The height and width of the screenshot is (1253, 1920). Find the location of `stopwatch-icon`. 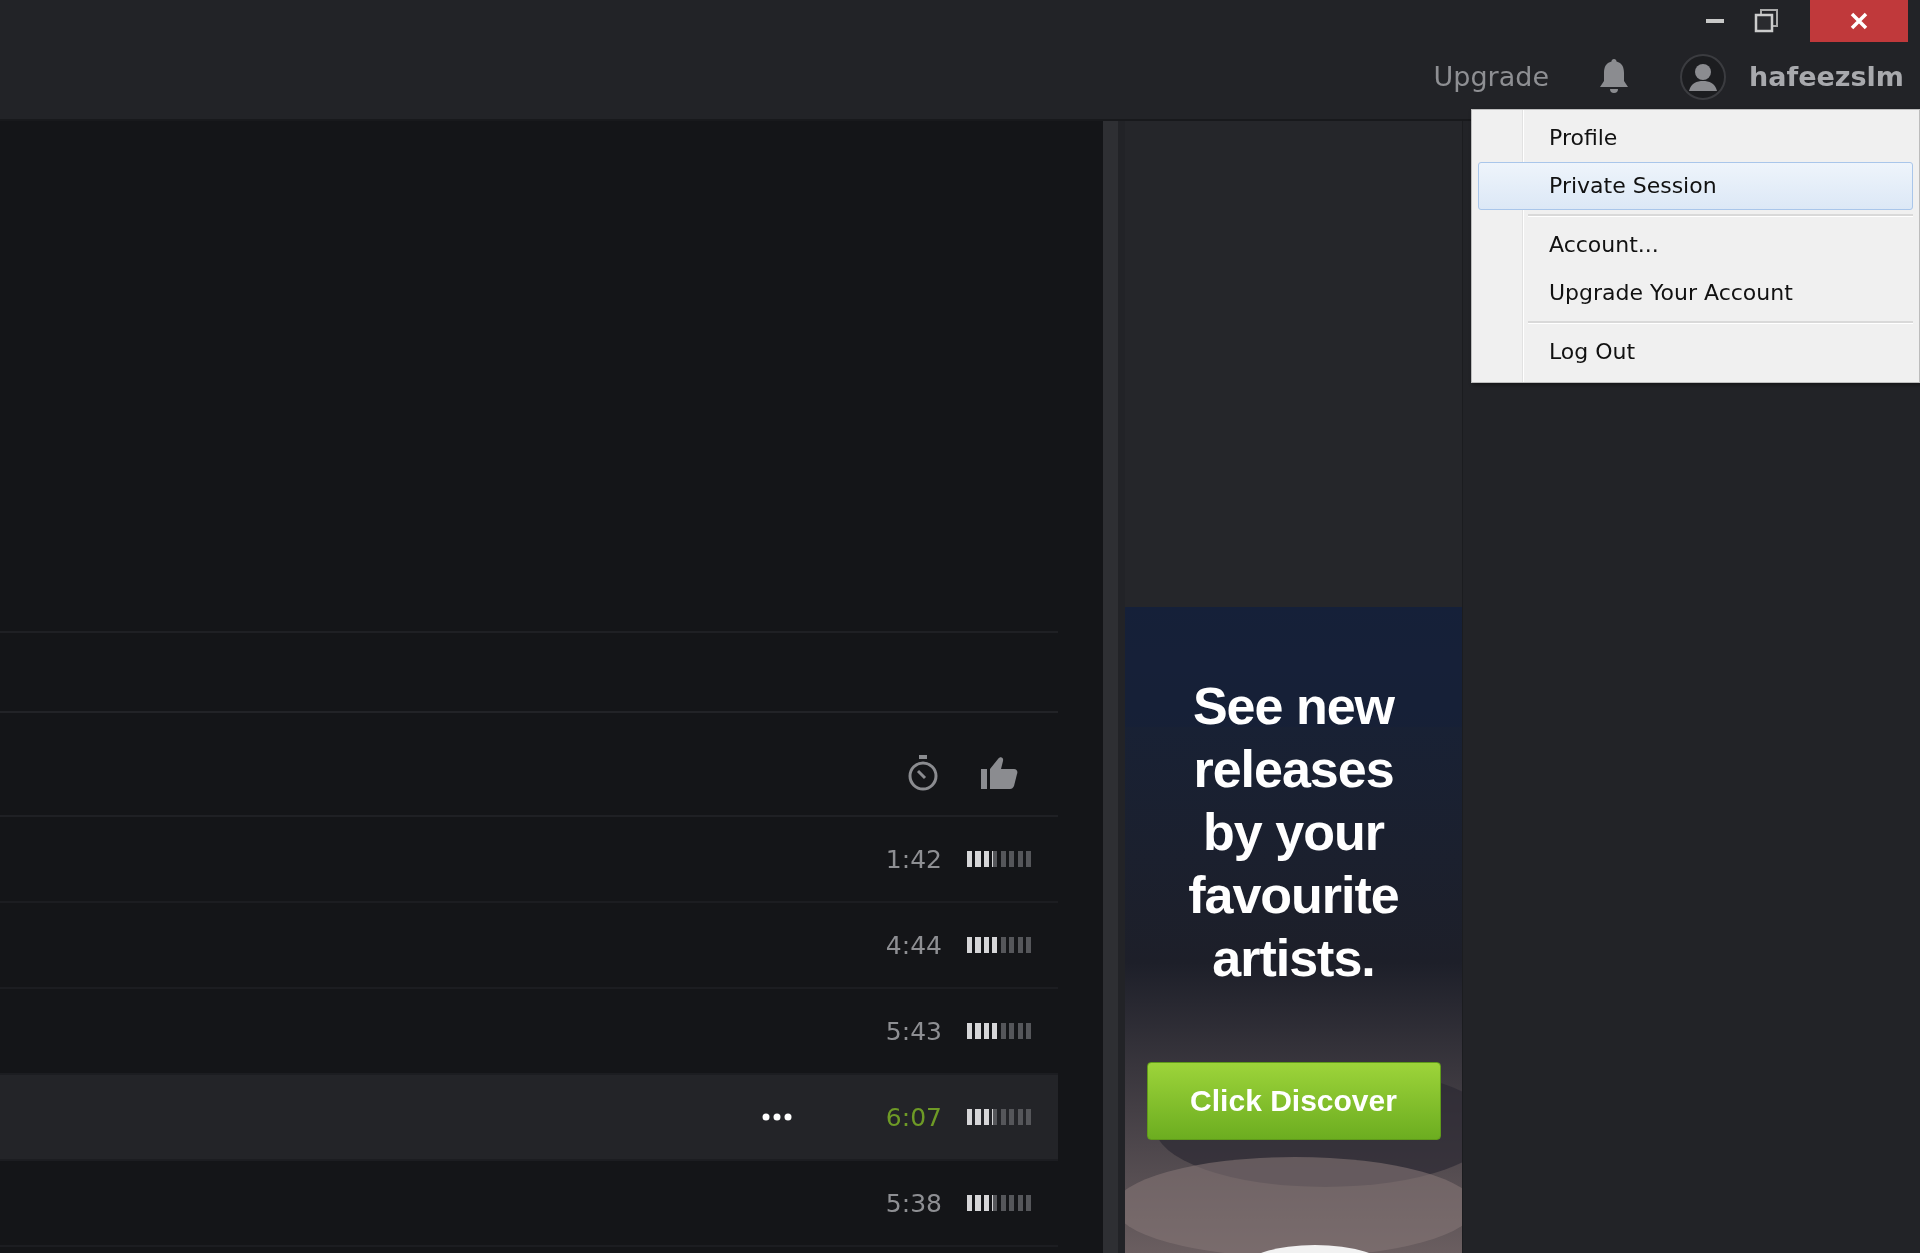

stopwatch-icon is located at coordinates (923, 773).